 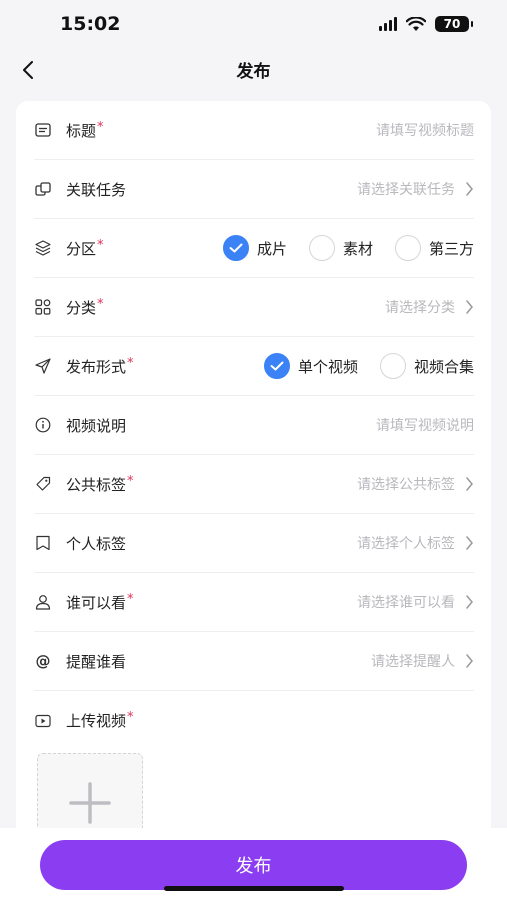 What do you see at coordinates (327, 366) in the screenshot?
I see `format-option-label: 单个视频` at bounding box center [327, 366].